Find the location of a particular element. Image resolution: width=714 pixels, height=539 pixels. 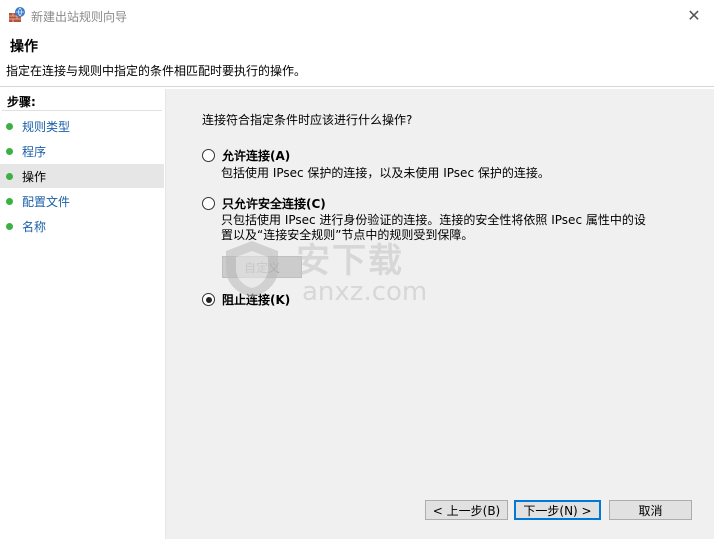

allow-description: 包括使用 IPsec 保护的连接，以及未使用 IPsec 保护的连接。 is located at coordinates (385, 173).